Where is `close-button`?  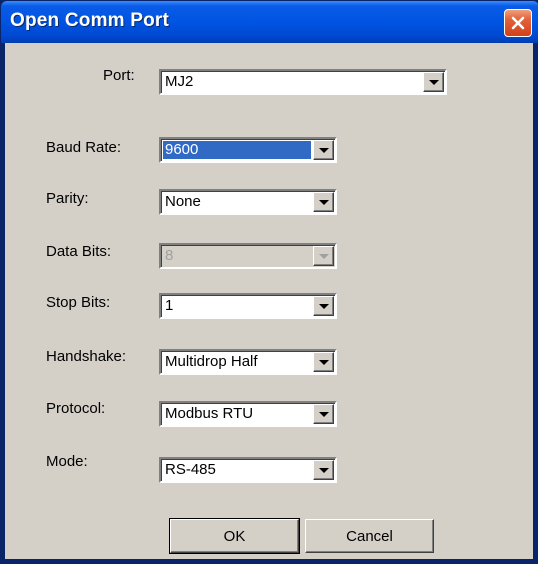 close-button is located at coordinates (518, 23).